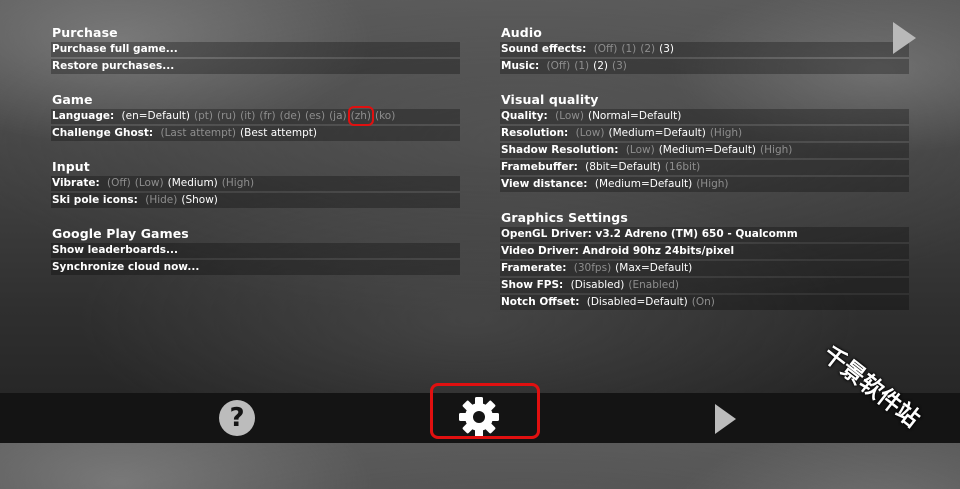 The image size is (960, 489). Describe the element at coordinates (704, 66) in the screenshot. I see `music-row: Music: (Off) (1) (2) (3)` at that location.